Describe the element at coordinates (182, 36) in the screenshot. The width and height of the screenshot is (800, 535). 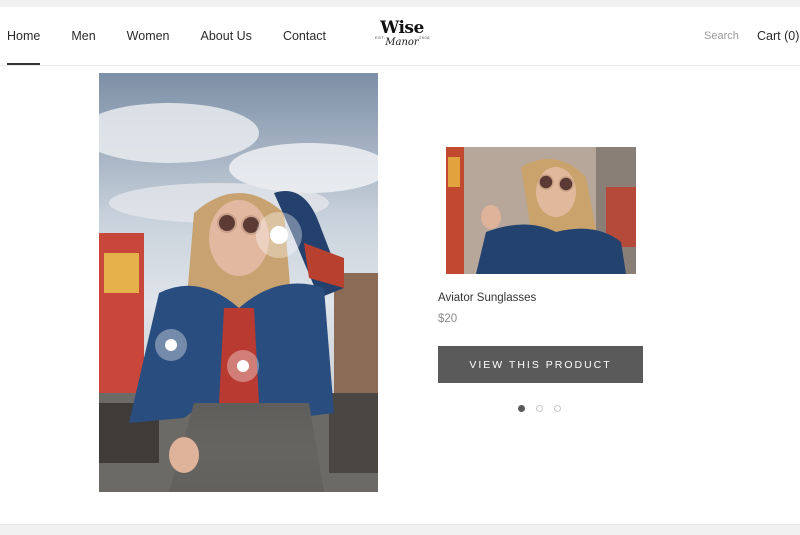
I see `main-nav: Home Men Women About Us Contact` at that location.